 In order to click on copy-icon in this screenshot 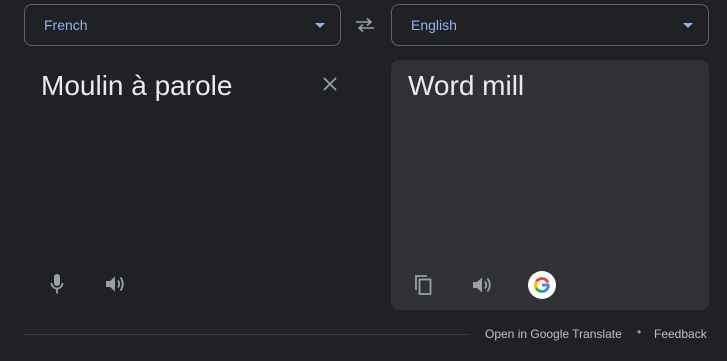, I will do `click(423, 285)`.